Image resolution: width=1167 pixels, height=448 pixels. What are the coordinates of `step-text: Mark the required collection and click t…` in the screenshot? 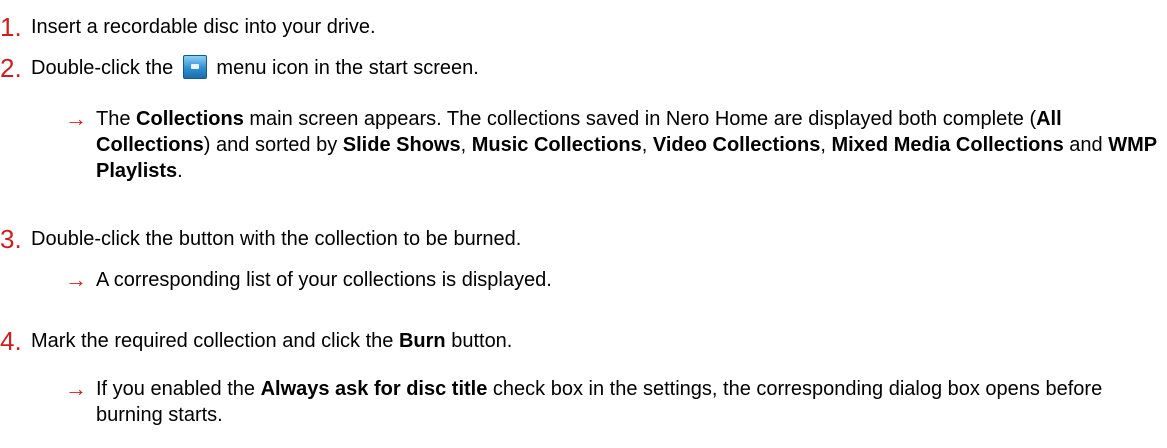 It's located at (272, 341).